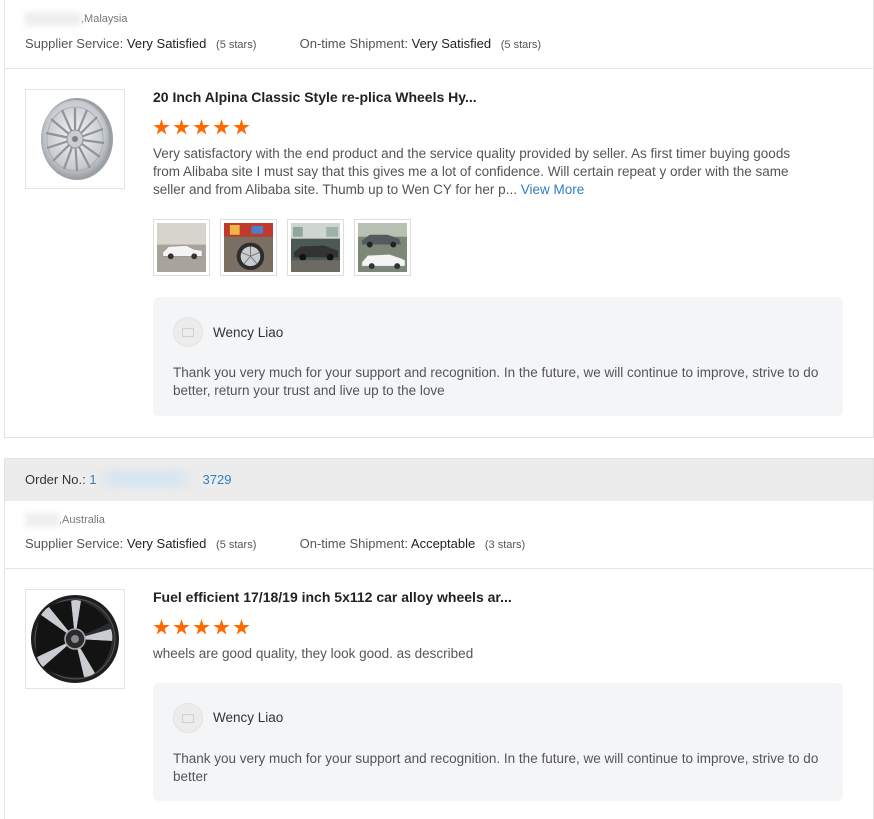 This screenshot has height=819, width=874. I want to click on redacted-order-number, so click(145, 479).